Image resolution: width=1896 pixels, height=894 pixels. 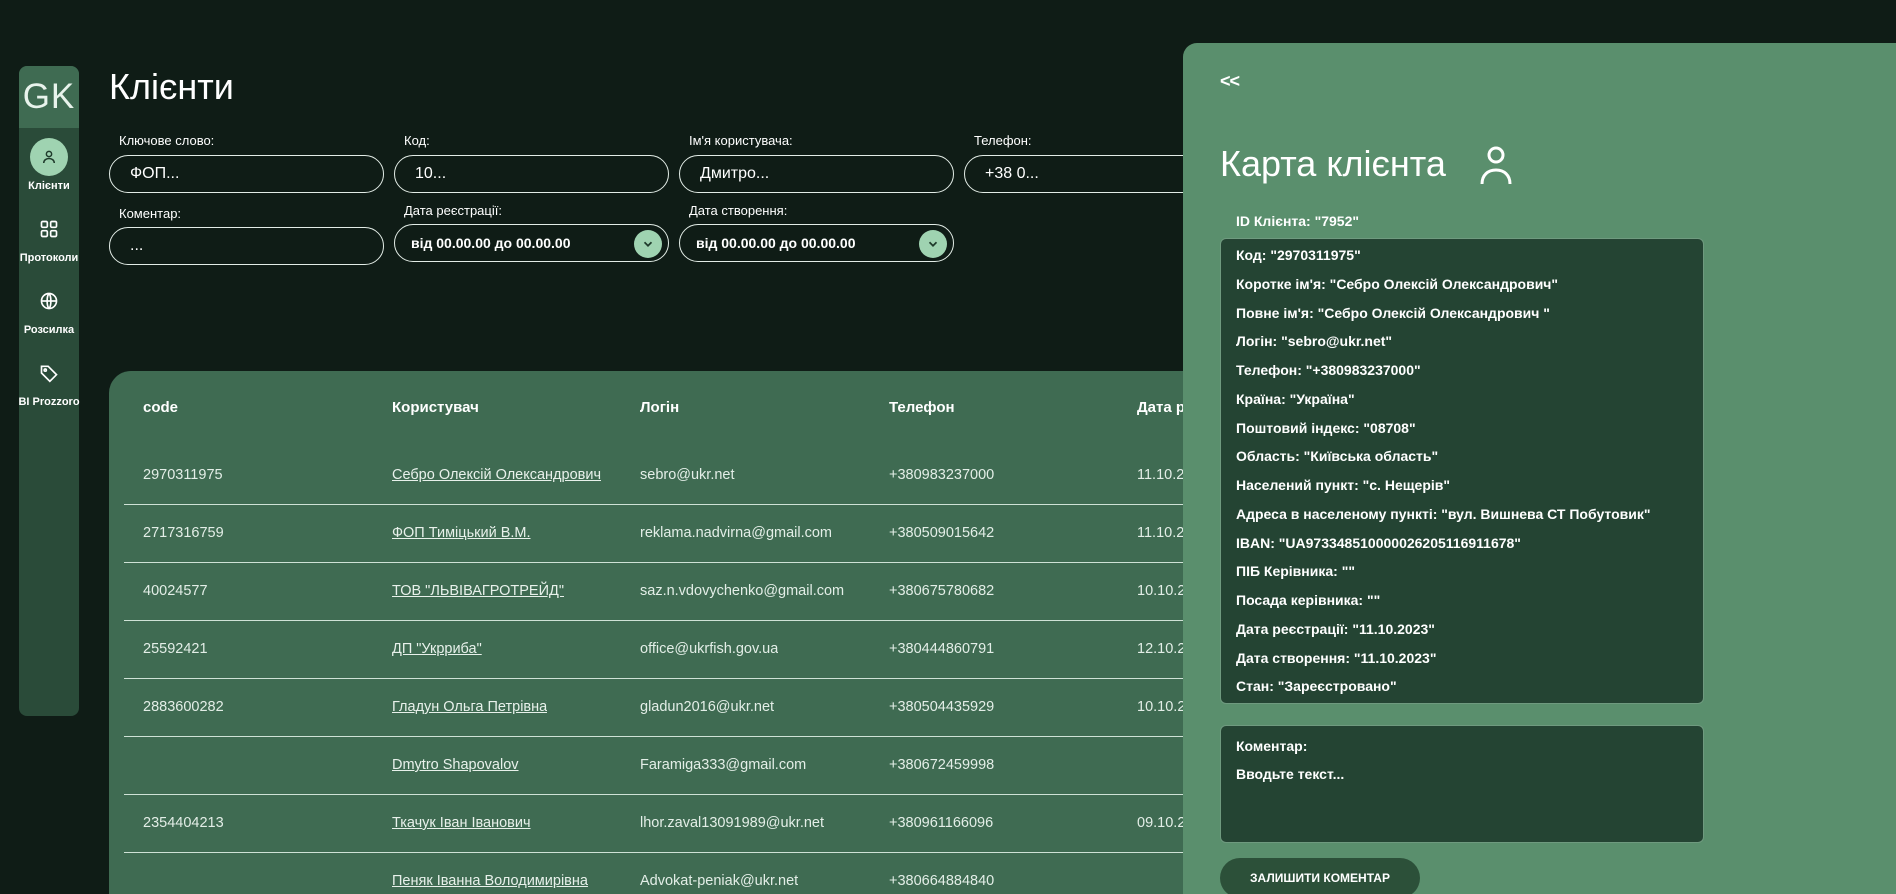 What do you see at coordinates (1461, 799) in the screenshot?
I see `comment-textarea` at bounding box center [1461, 799].